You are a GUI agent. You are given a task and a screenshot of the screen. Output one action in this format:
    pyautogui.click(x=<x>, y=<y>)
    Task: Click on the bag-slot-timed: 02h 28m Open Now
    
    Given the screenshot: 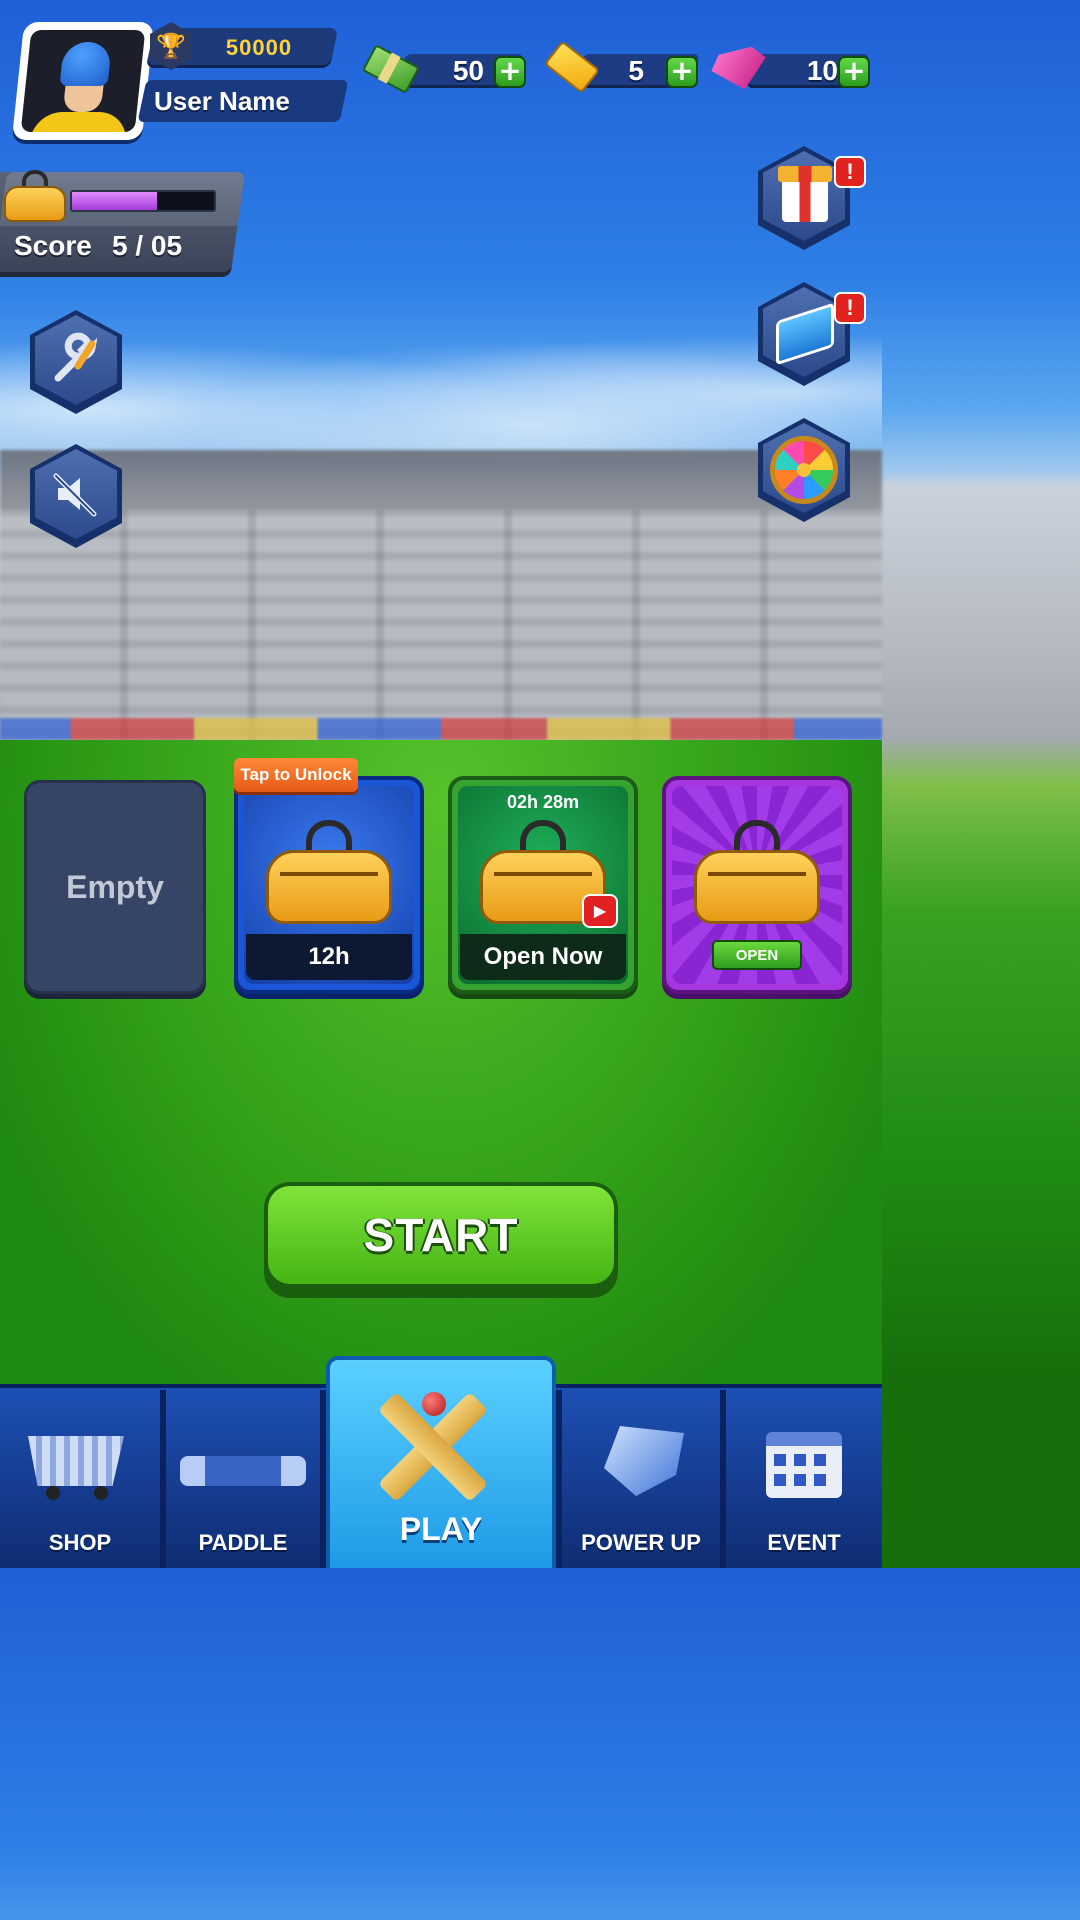 What is the action you would take?
    pyautogui.click(x=543, y=885)
    